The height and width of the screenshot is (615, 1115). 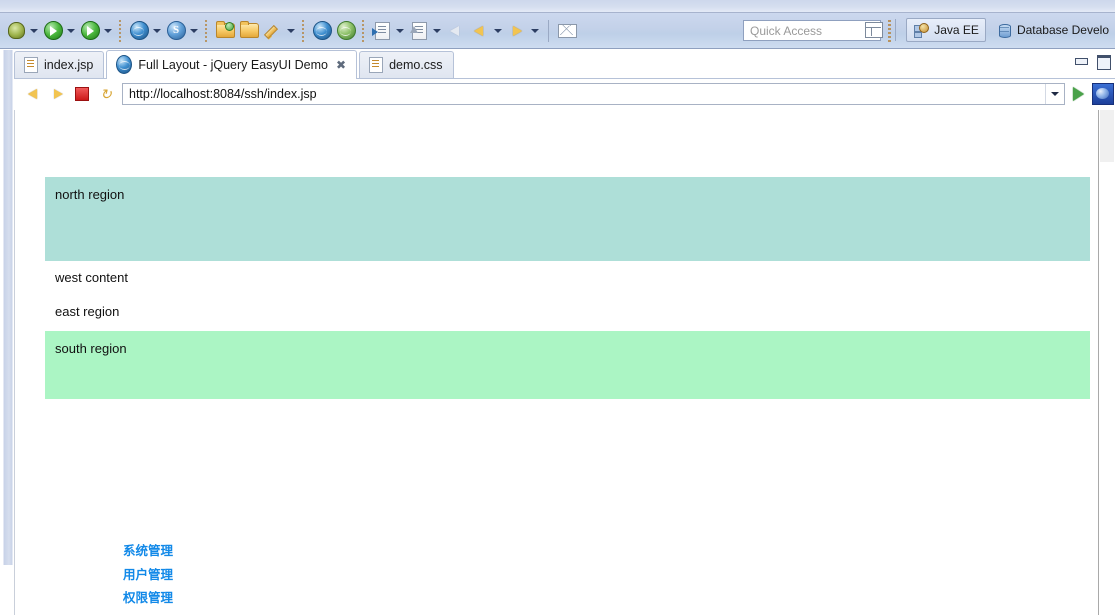 I want to click on browser-stop-button, so click(x=82, y=94).